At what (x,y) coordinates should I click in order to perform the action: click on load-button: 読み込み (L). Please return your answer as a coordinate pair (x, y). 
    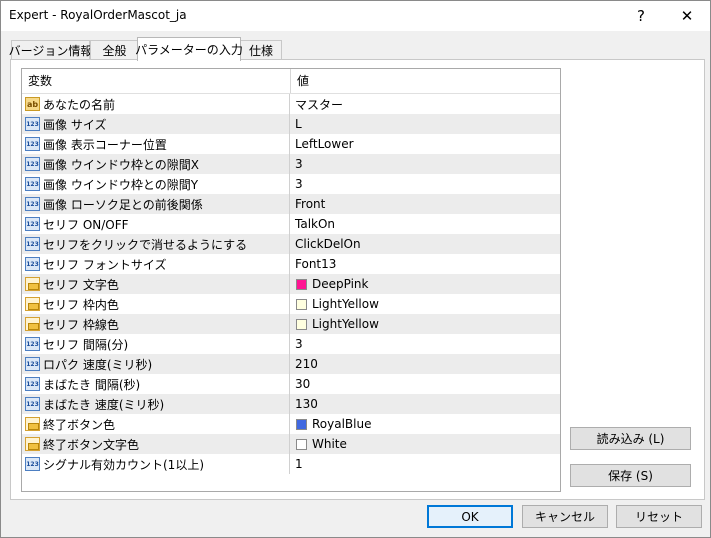
    Looking at the image, I should click on (630, 438).